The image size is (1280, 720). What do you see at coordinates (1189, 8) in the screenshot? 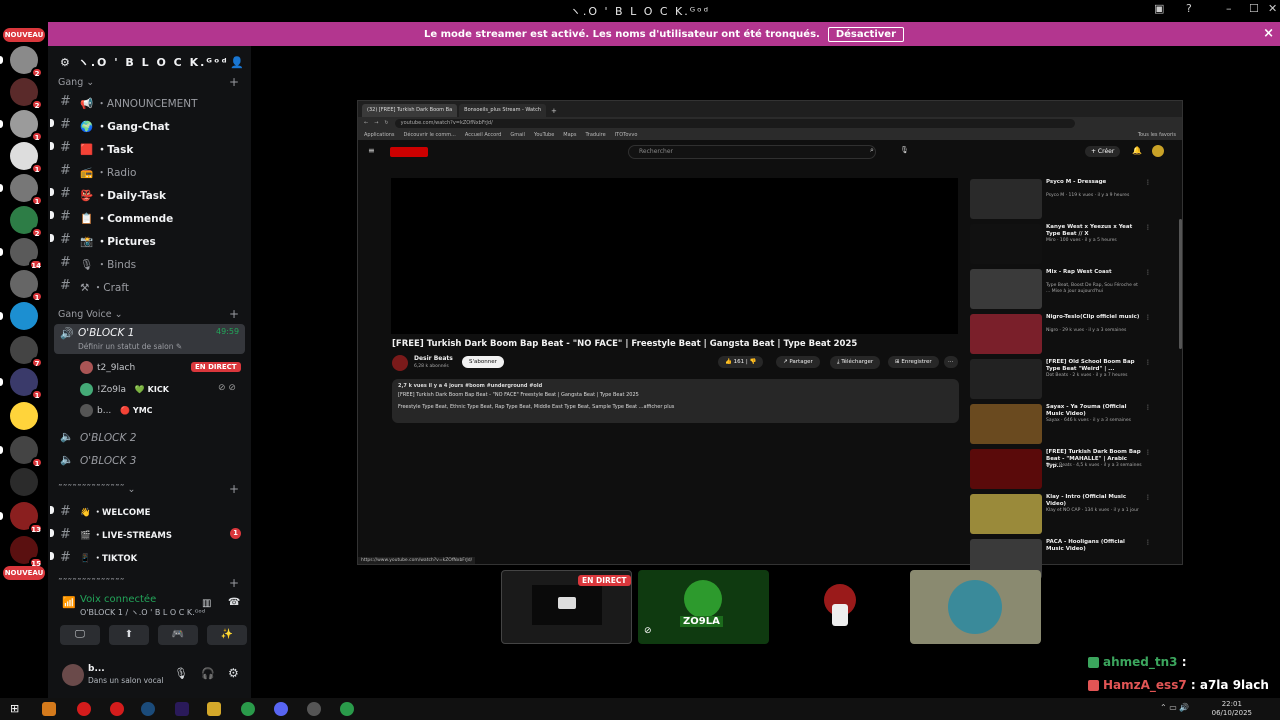
I see `help-icon: ?` at bounding box center [1189, 8].